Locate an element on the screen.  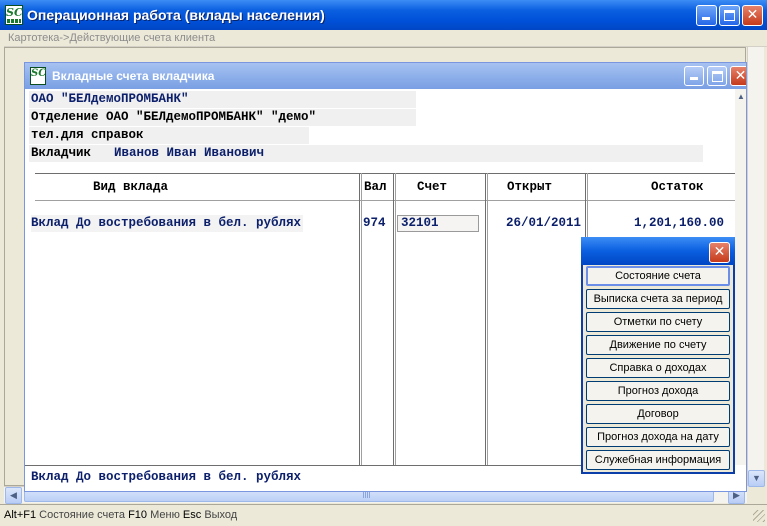
selected-deposit-footer: Вклад До востребования в бел. рублях is located at coordinates (166, 477).